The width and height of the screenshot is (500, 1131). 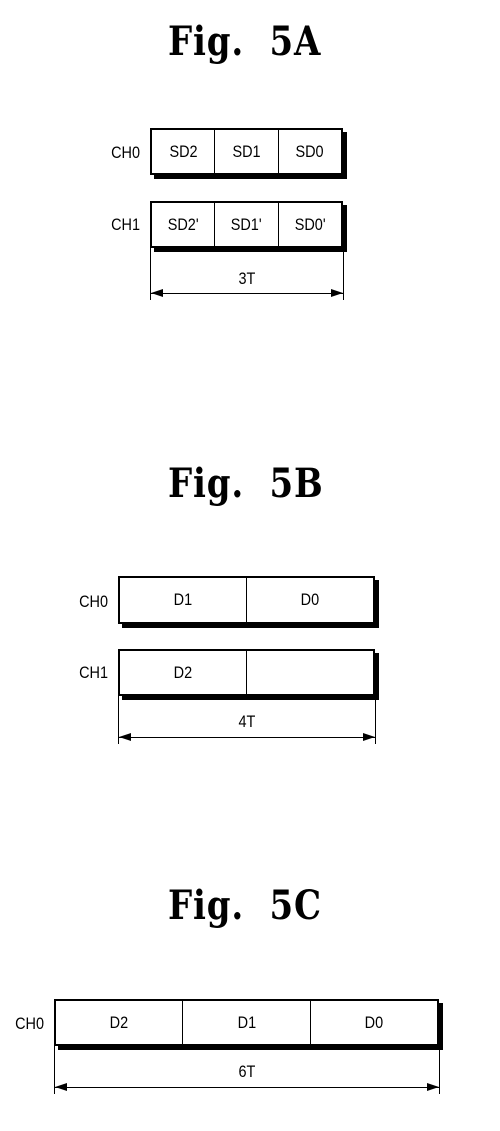 I want to click on figure-5a-ch1-cell: SD1', so click(x=247, y=224).